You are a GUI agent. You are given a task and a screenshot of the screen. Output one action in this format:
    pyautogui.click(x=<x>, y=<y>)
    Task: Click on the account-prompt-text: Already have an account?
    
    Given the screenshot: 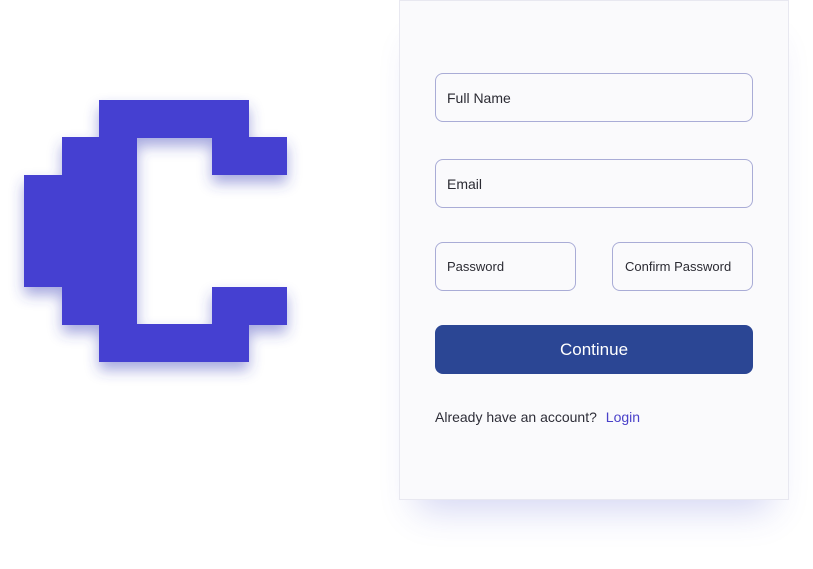 What is the action you would take?
    pyautogui.click(x=516, y=417)
    